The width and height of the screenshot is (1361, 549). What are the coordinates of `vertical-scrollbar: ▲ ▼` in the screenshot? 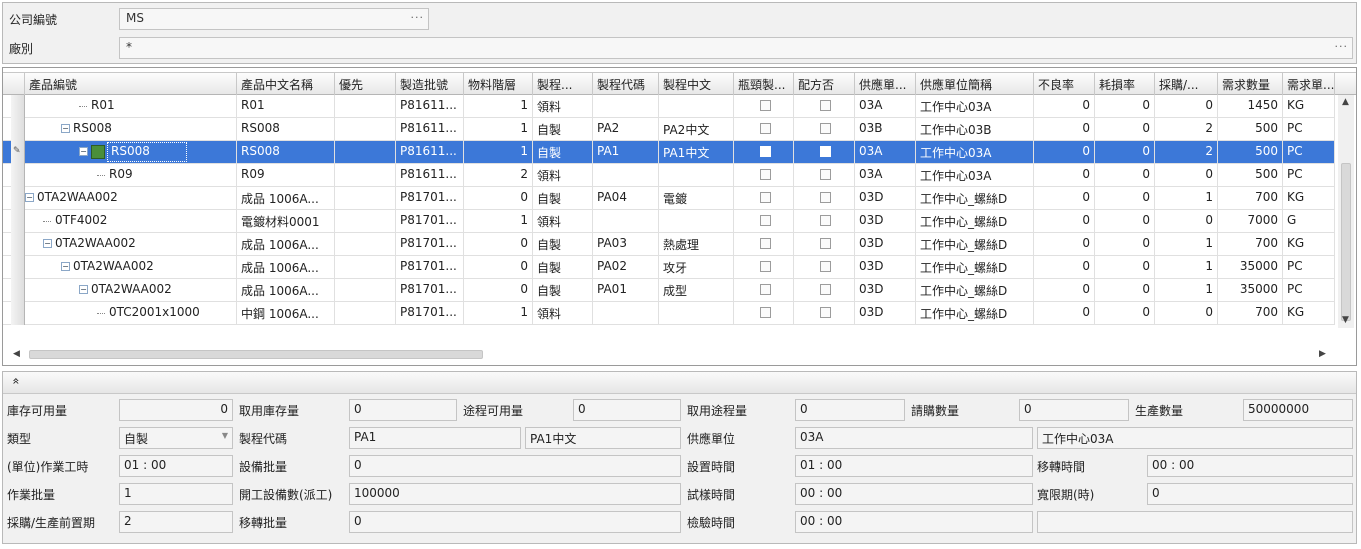 It's located at (1346, 211).